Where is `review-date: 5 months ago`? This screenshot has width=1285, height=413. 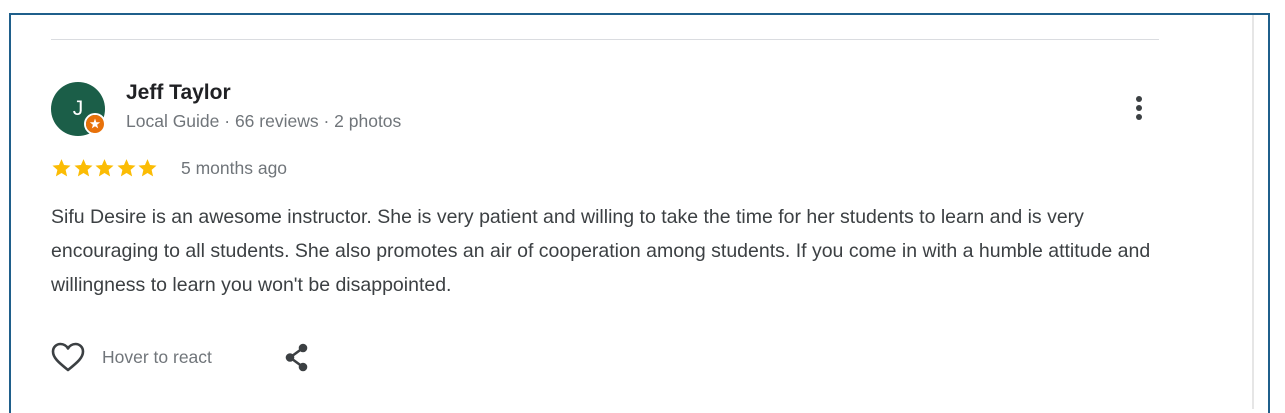
review-date: 5 months ago is located at coordinates (234, 168).